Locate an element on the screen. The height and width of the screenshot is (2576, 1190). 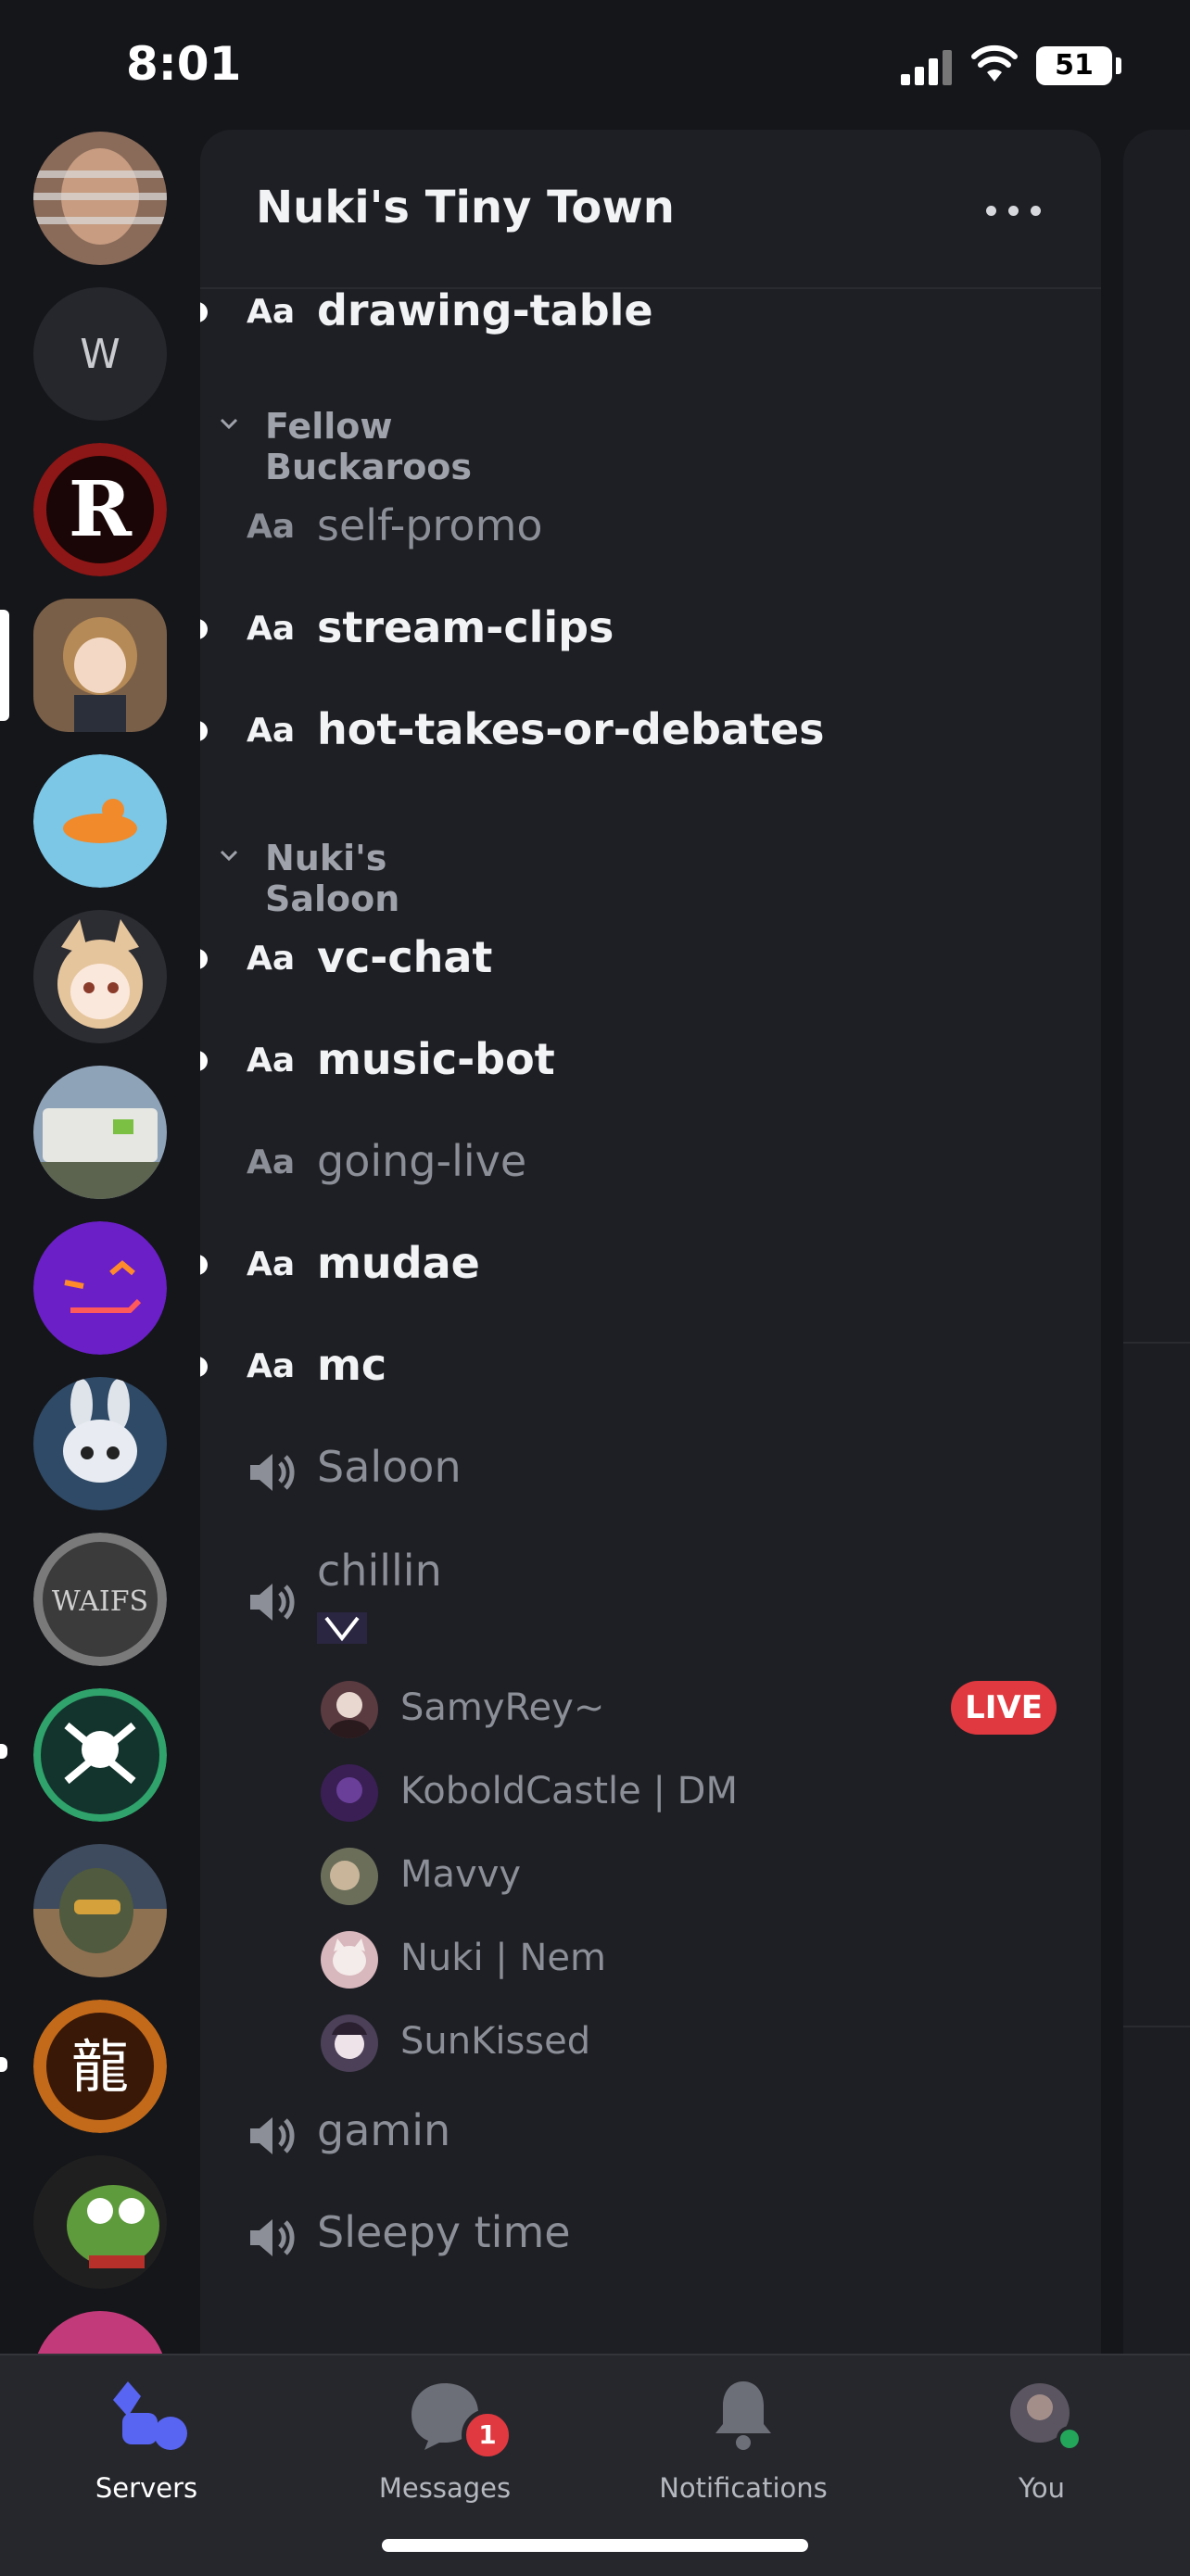
channel-name: mudae is located at coordinates (398, 1263).